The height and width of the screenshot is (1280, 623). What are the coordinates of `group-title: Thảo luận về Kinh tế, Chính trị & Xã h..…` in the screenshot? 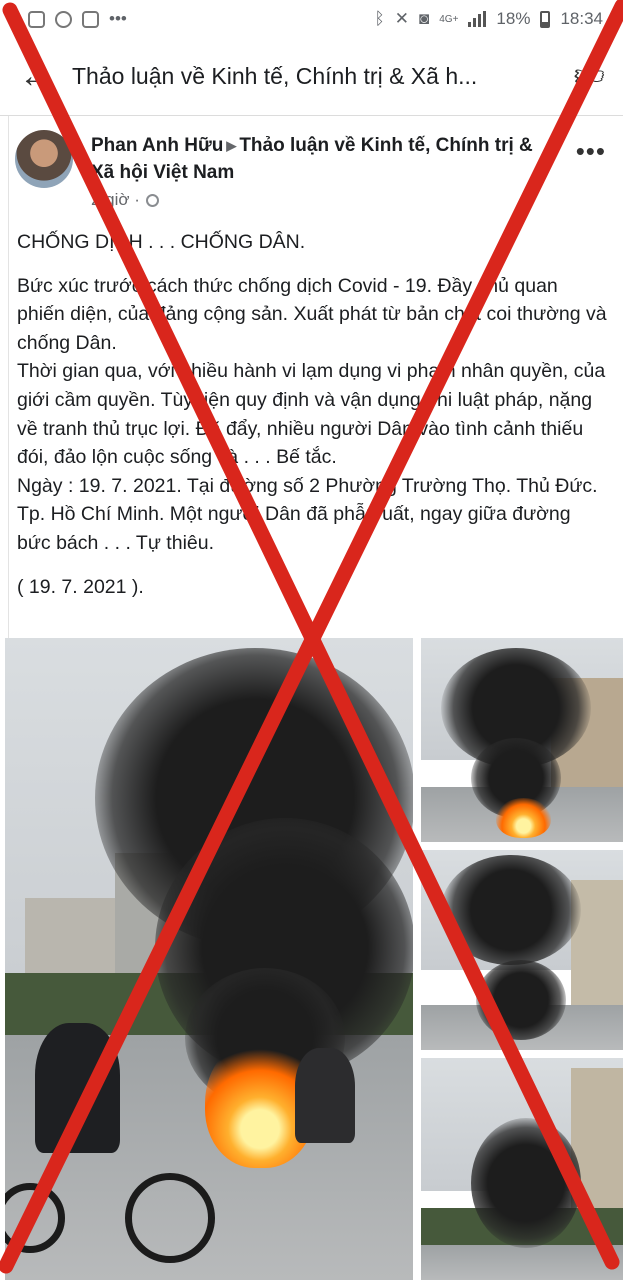 It's located at (312, 76).